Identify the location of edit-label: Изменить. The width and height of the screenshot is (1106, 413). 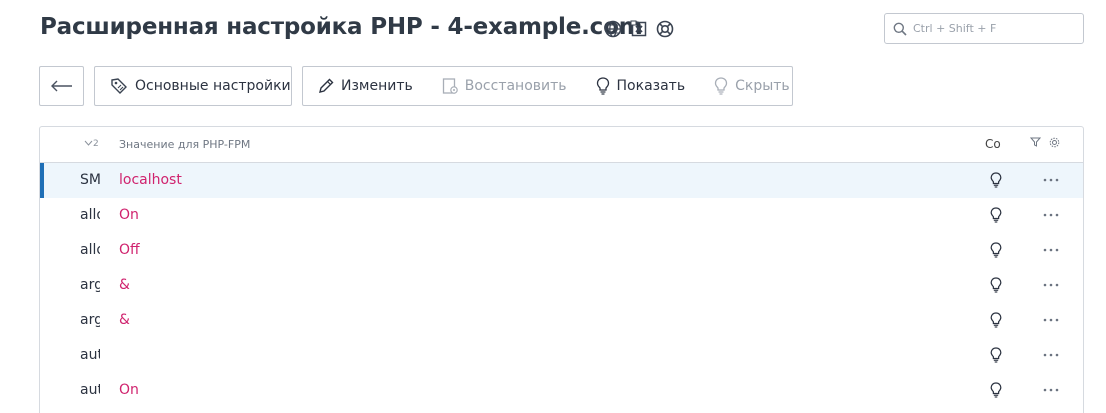
(377, 86).